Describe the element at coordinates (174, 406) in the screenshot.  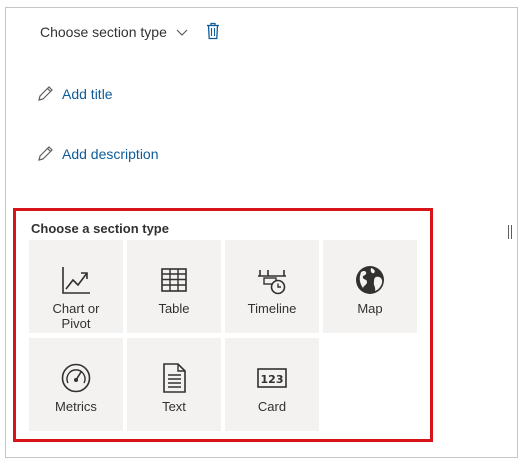
I see `tile-label: Text` at that location.